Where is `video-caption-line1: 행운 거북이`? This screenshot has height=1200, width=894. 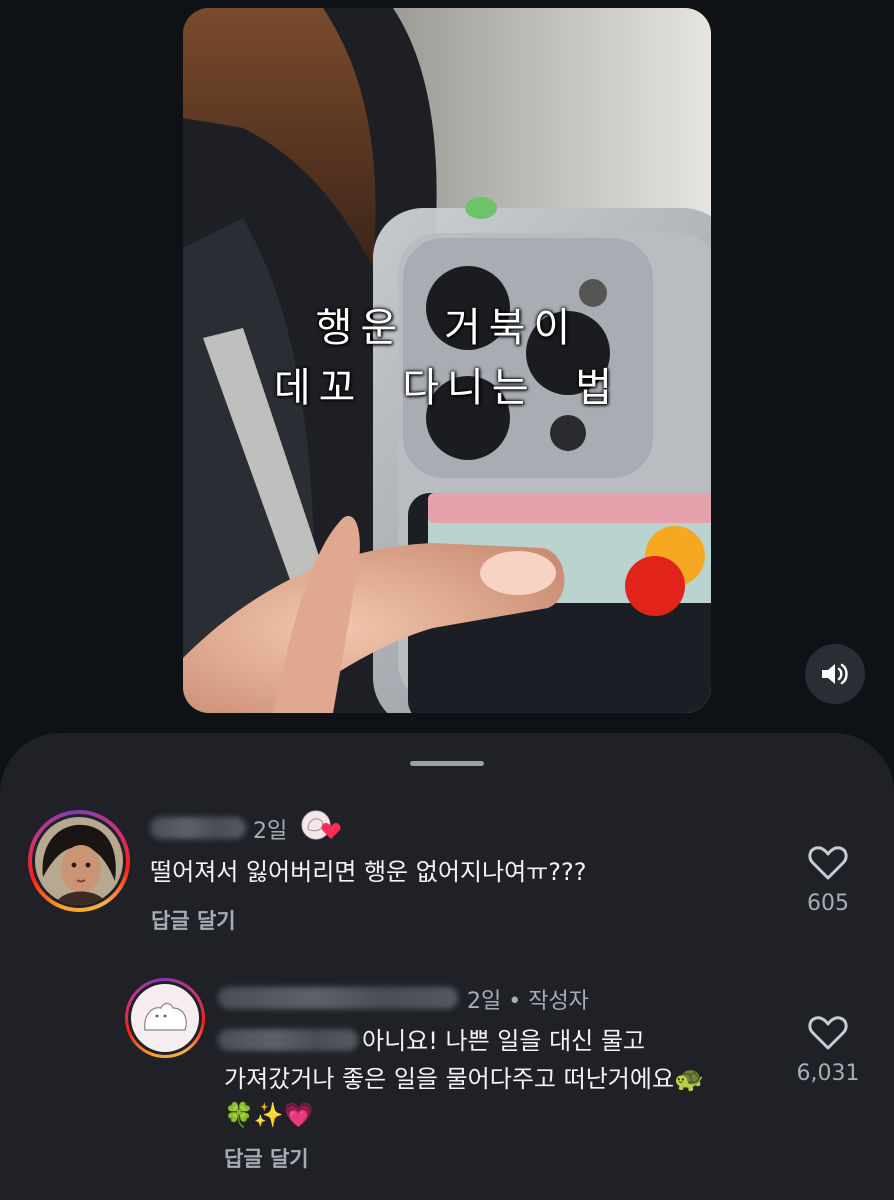 video-caption-line1: 행운 거북이 is located at coordinates (447, 328).